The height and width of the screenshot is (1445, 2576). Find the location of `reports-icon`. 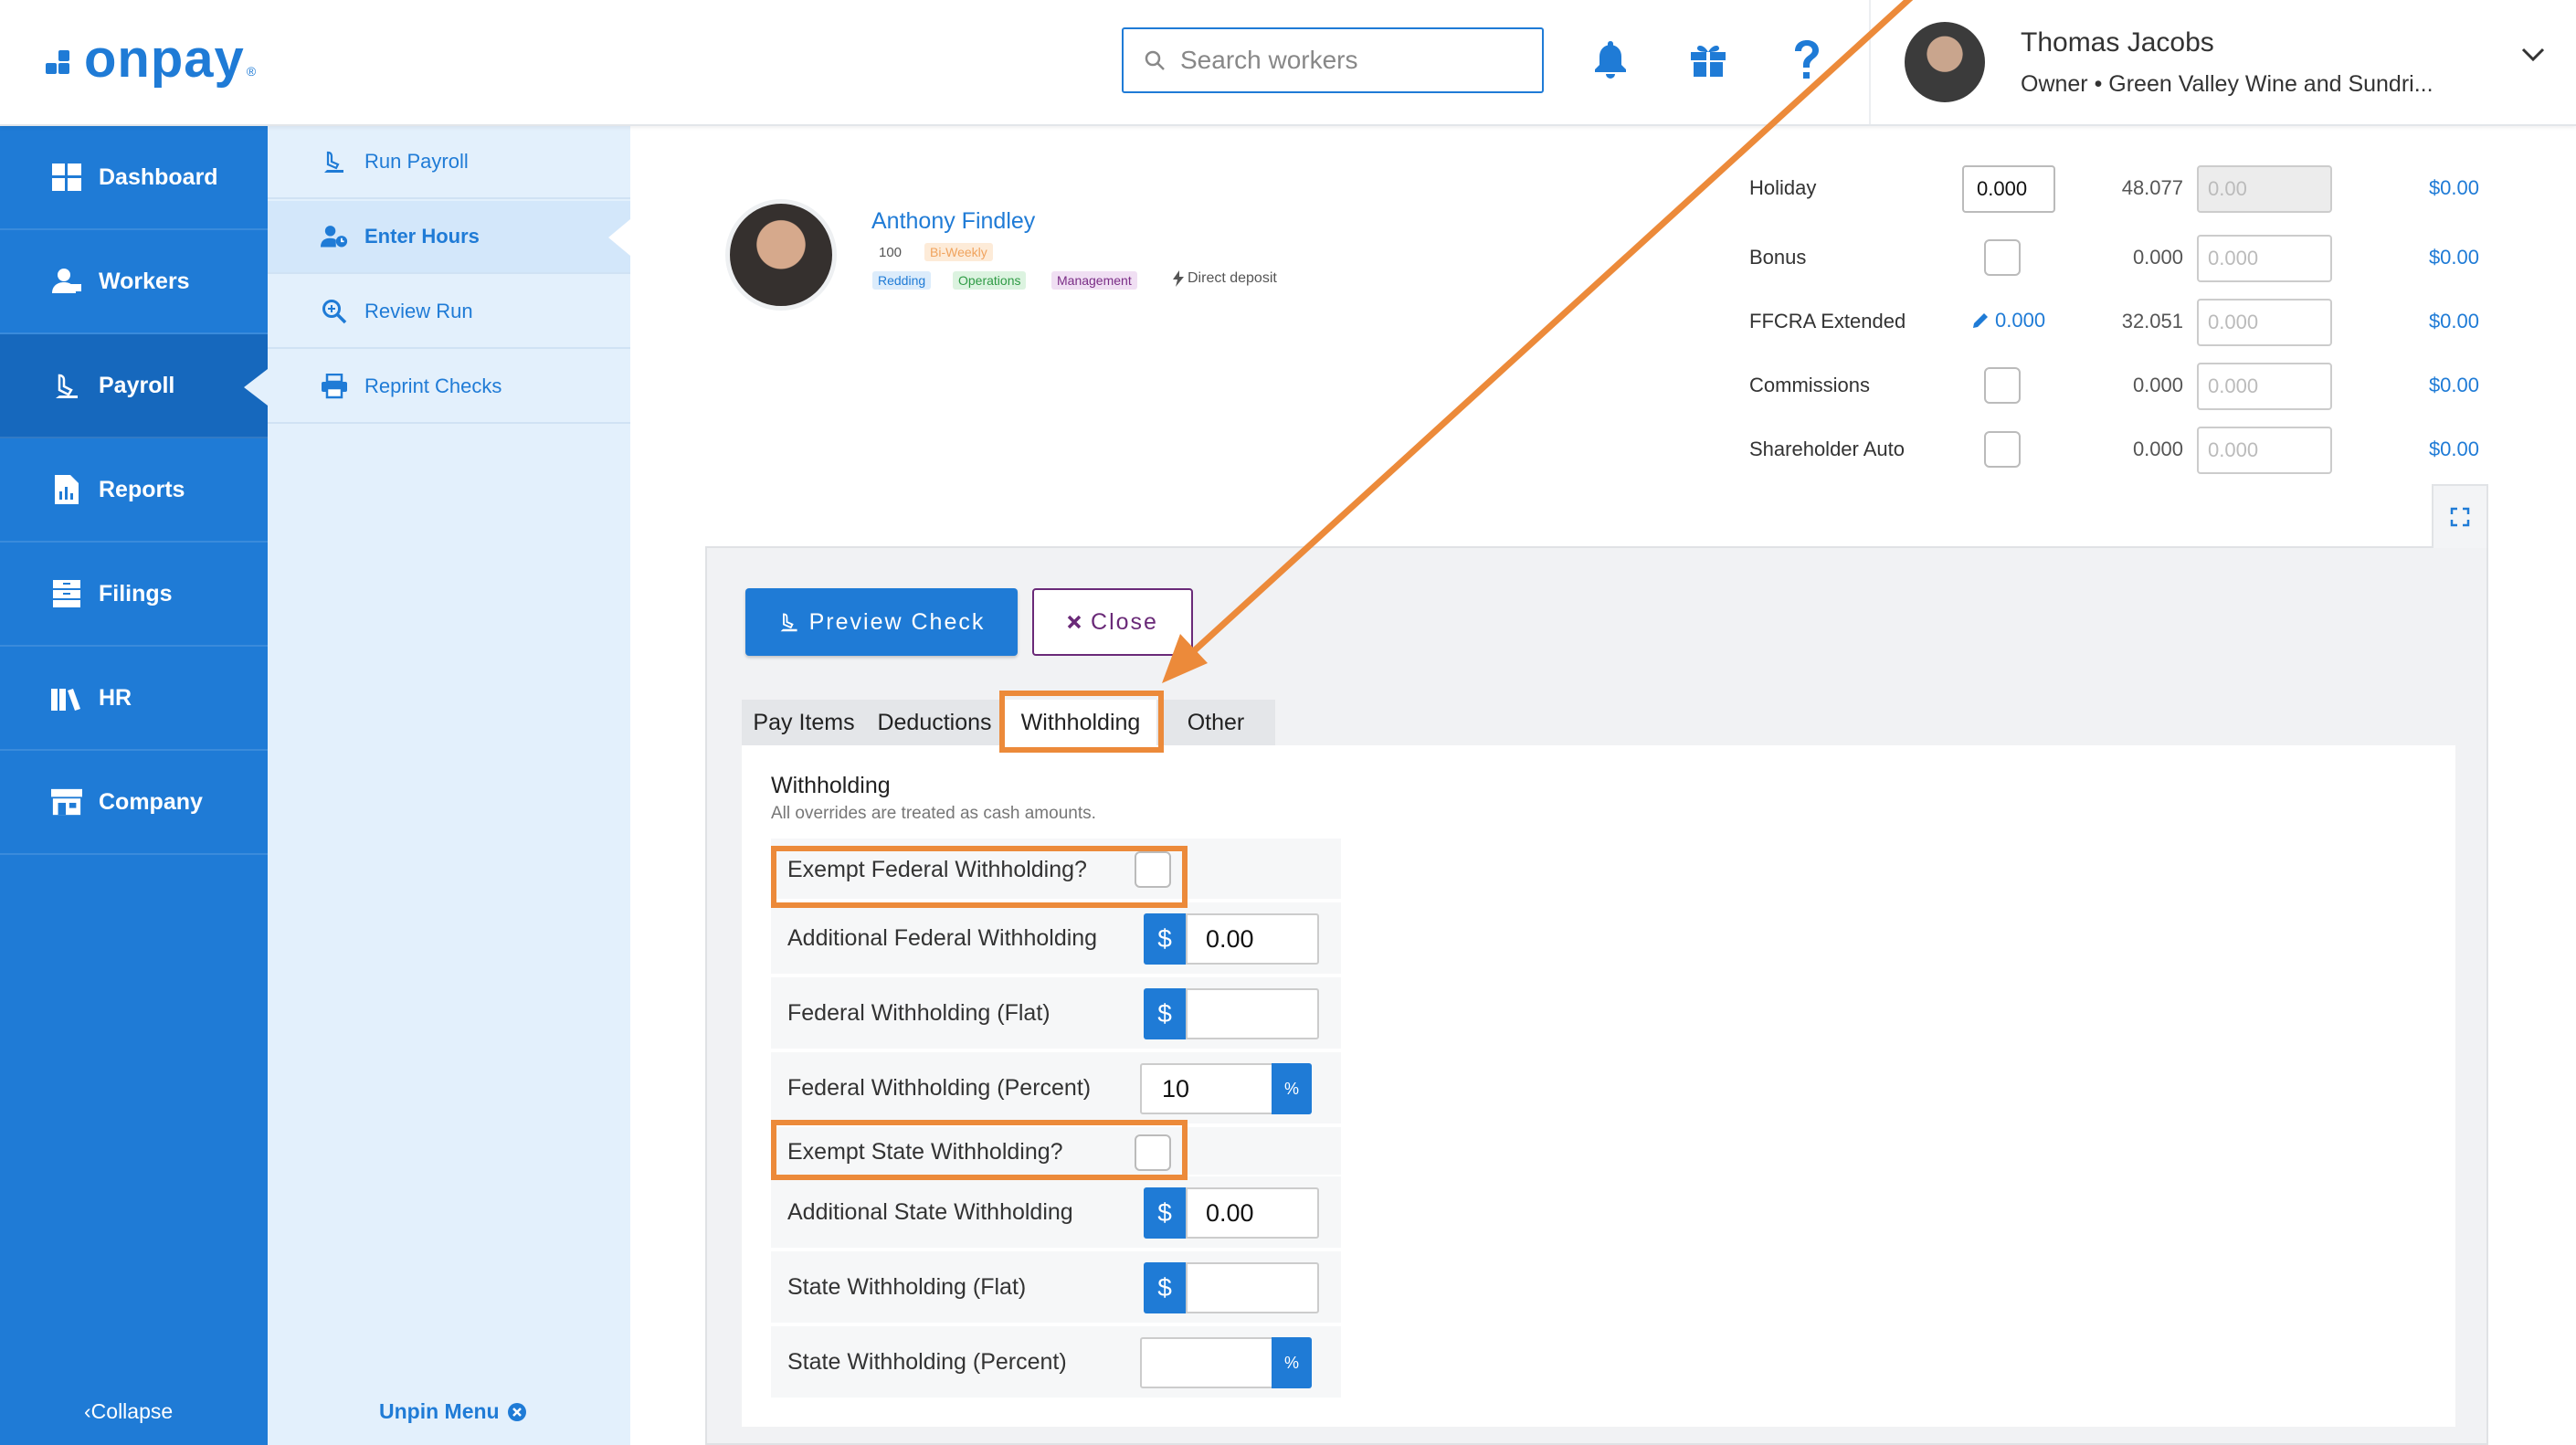

reports-icon is located at coordinates (66, 489).